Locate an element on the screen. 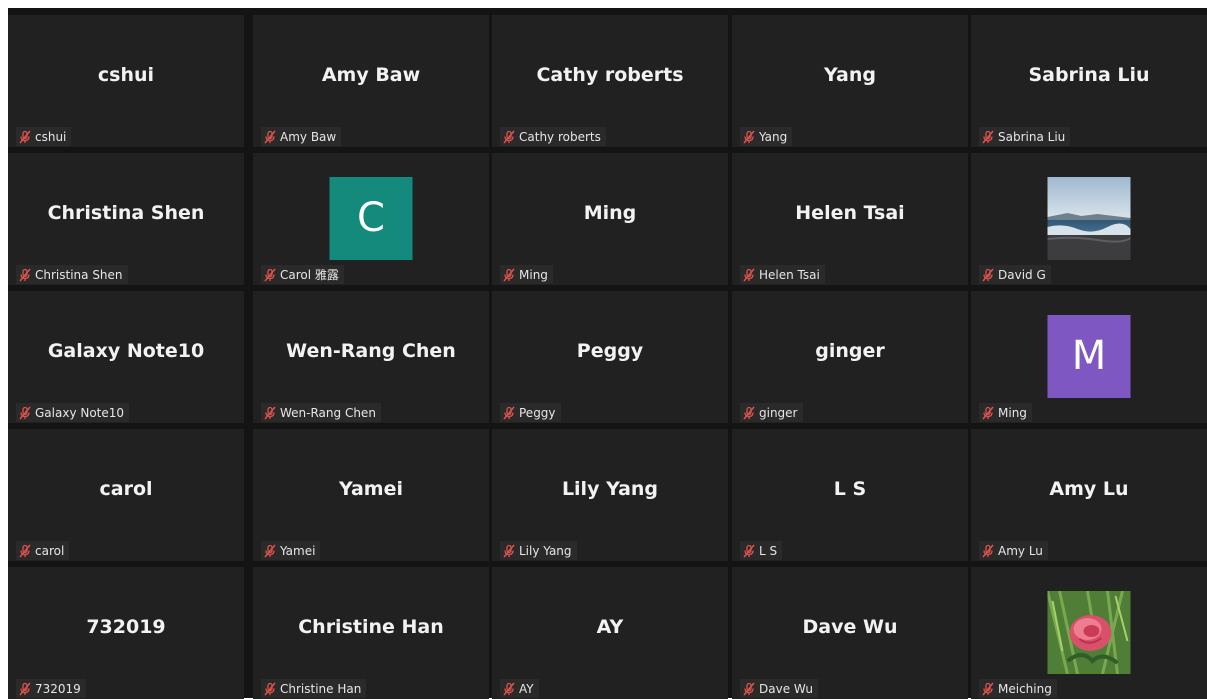 The image size is (1207, 699). participant-display-name: Cathy roberts is located at coordinates (610, 75).